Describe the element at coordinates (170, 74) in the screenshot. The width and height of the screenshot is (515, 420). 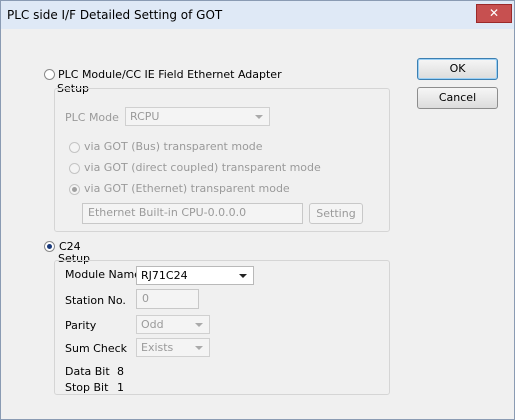
I see `plc-module-radio-label: PLC Module/CC IE Field Ethernet Adapter` at that location.